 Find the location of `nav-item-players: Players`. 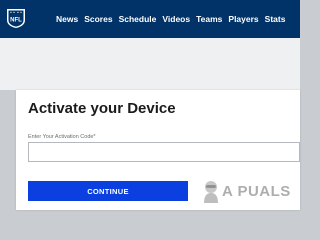

nav-item-players: Players is located at coordinates (243, 19).